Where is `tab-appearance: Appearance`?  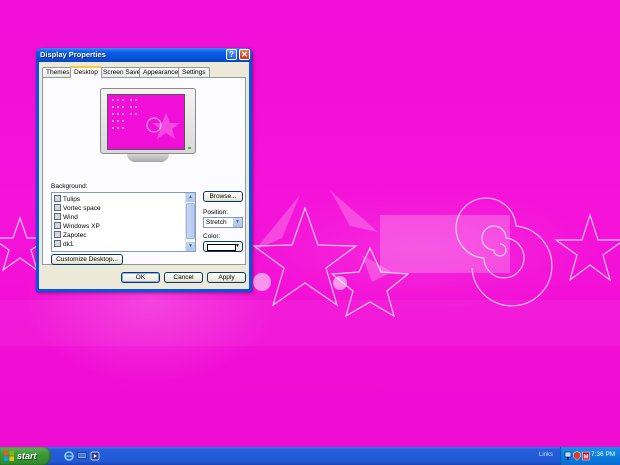 tab-appearance: Appearance is located at coordinates (161, 72).